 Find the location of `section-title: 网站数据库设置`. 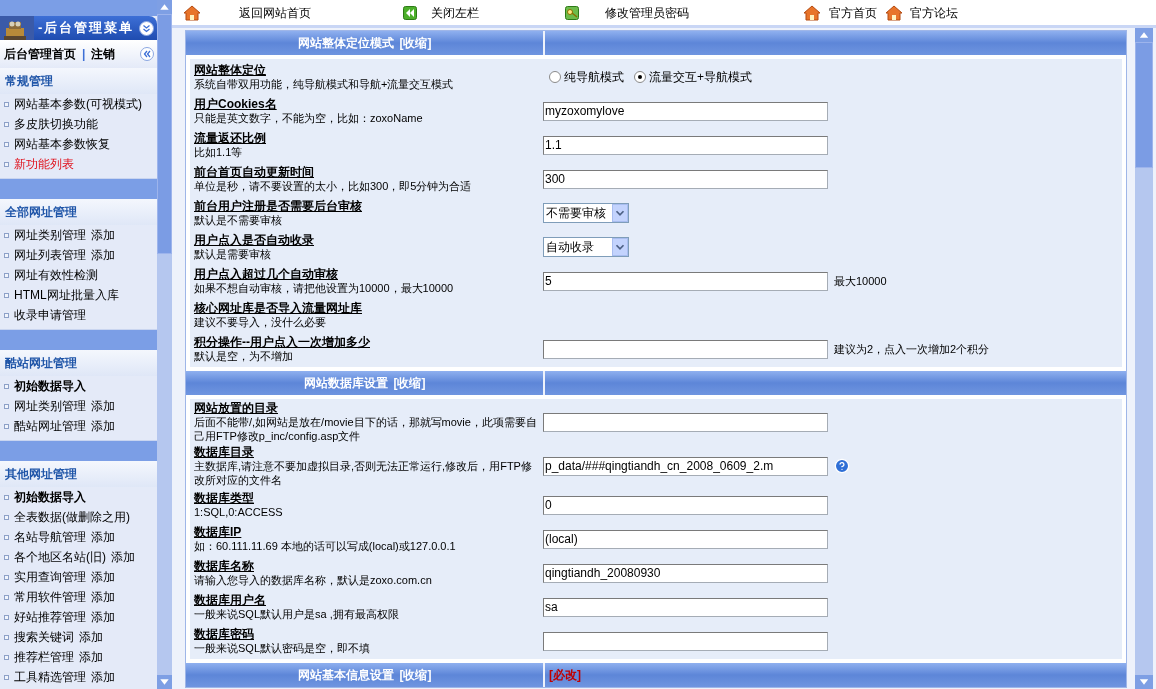

section-title: 网站数据库设置 is located at coordinates (345, 383).